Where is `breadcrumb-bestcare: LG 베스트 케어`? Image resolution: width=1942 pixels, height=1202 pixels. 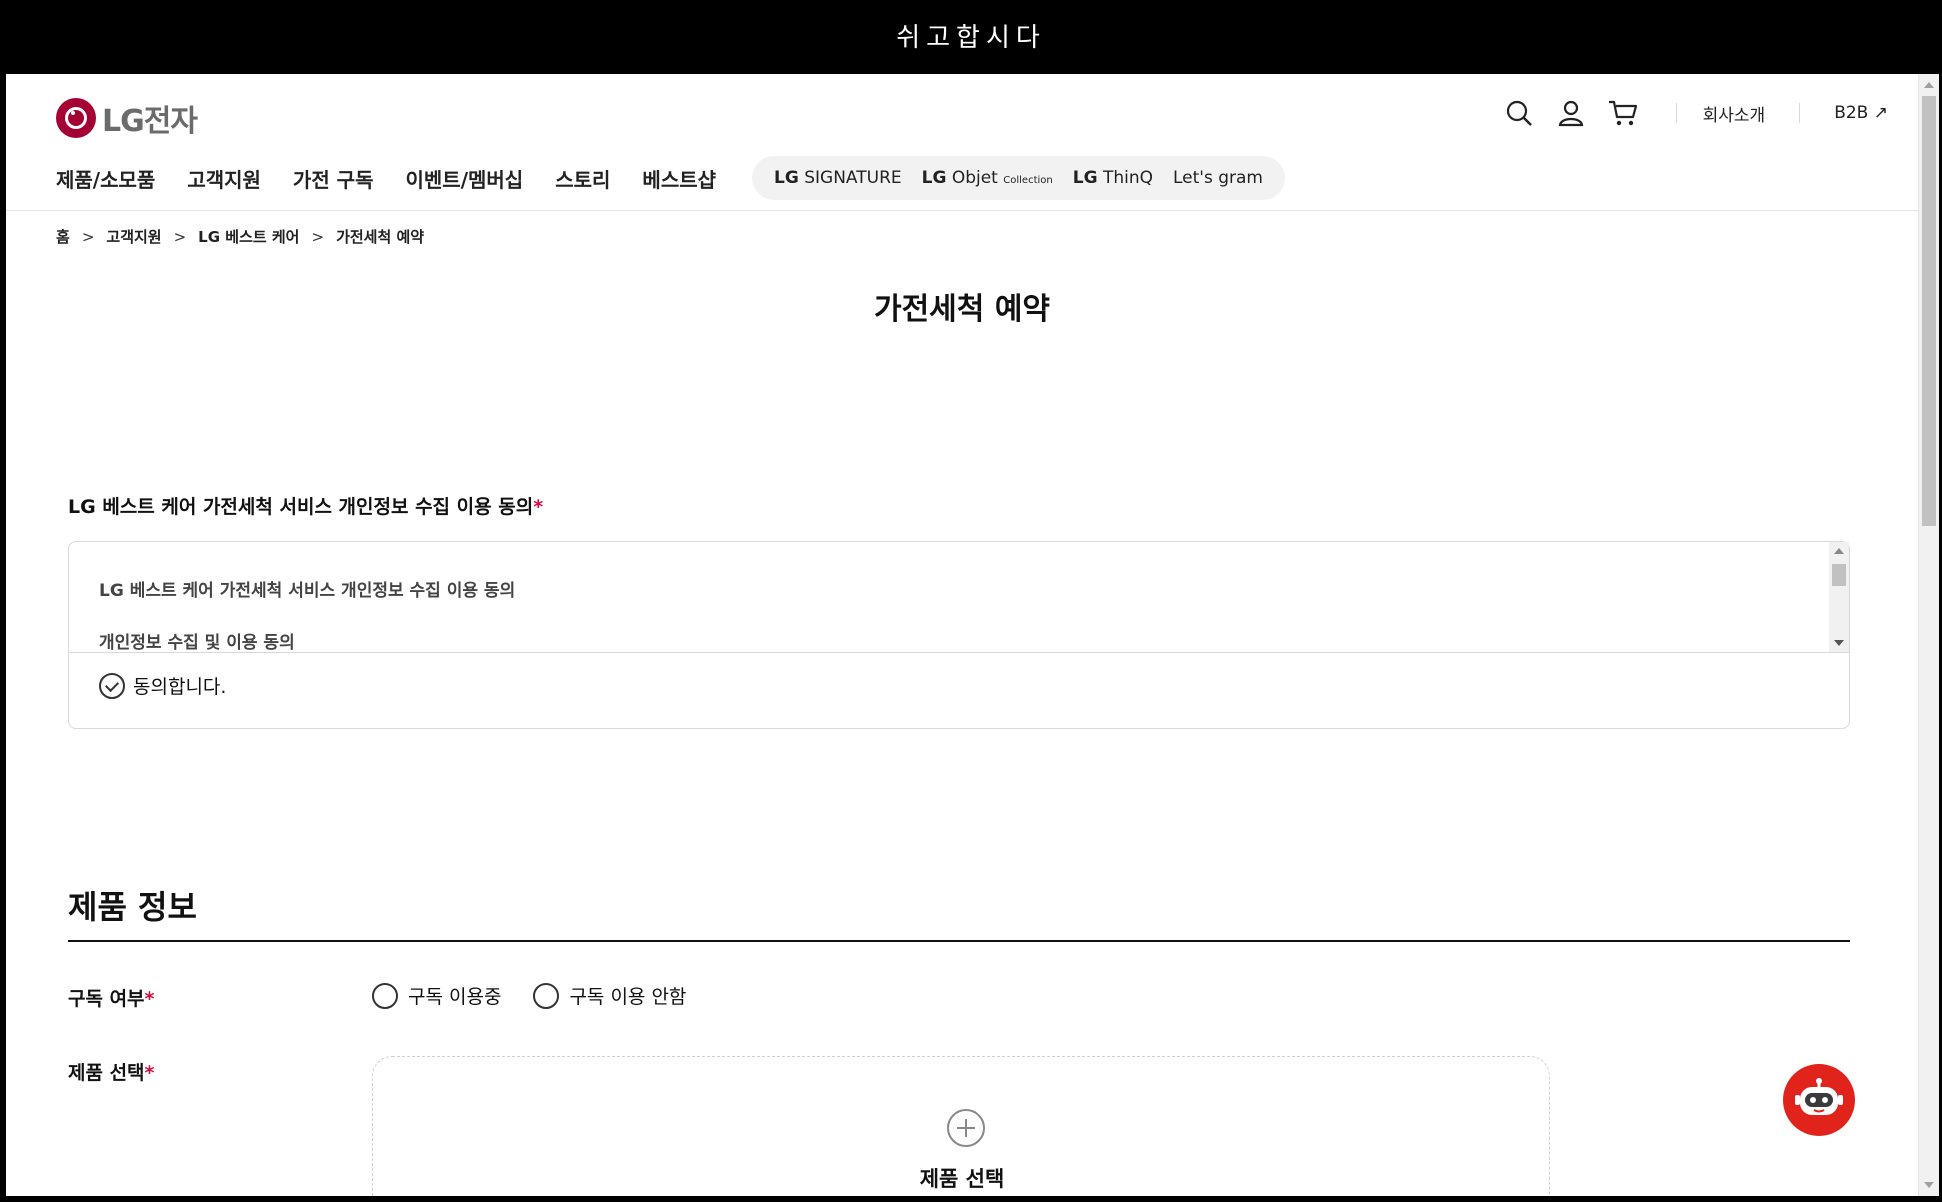 breadcrumb-bestcare: LG 베스트 케어 is located at coordinates (248, 236).